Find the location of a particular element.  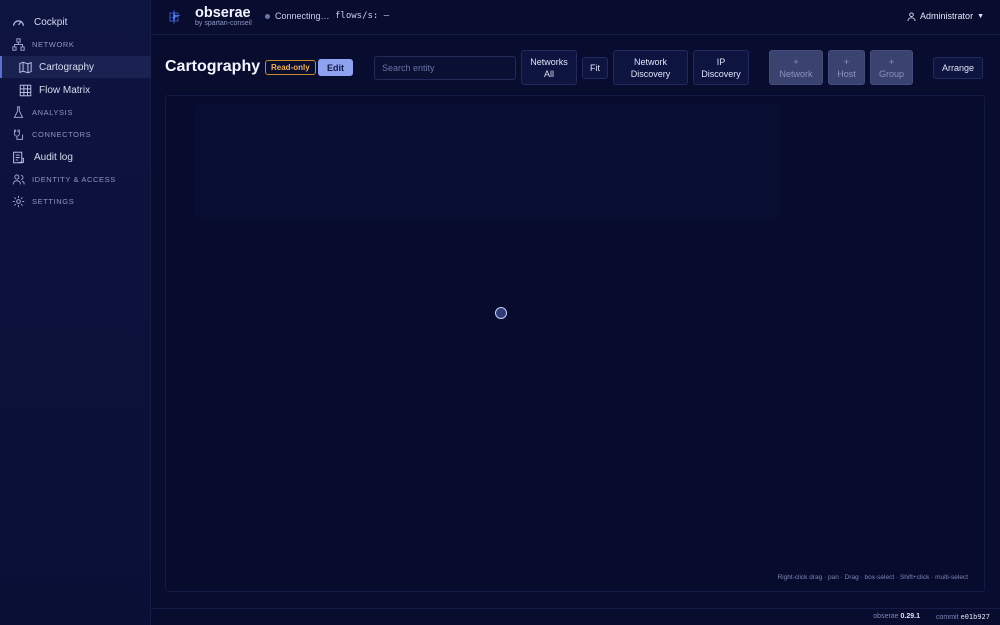

commit-hash: e01b927 is located at coordinates (975, 617).